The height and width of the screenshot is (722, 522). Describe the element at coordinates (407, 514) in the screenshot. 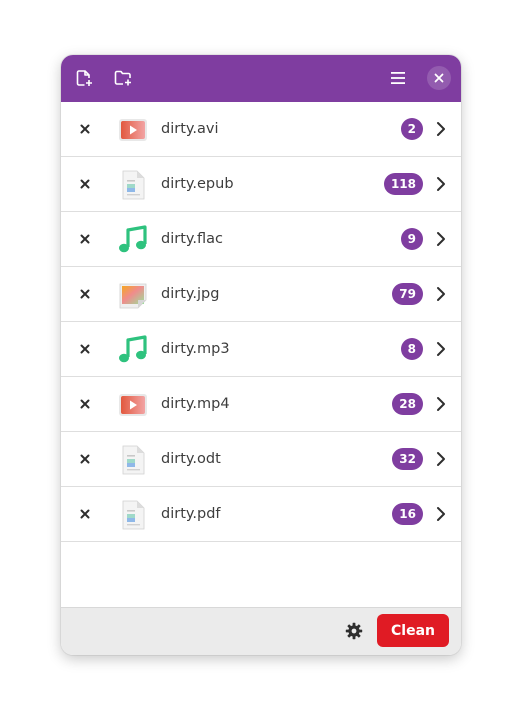

I see `metadata-count-badge: 16` at that location.